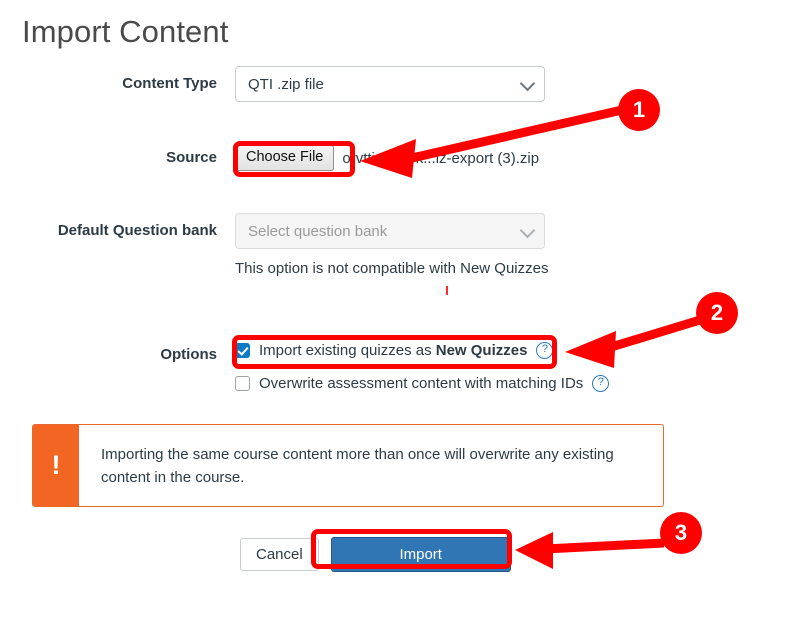 The width and height of the screenshot is (800, 620). Describe the element at coordinates (390, 84) in the screenshot. I see `content-type-select: QTI .zip file` at that location.